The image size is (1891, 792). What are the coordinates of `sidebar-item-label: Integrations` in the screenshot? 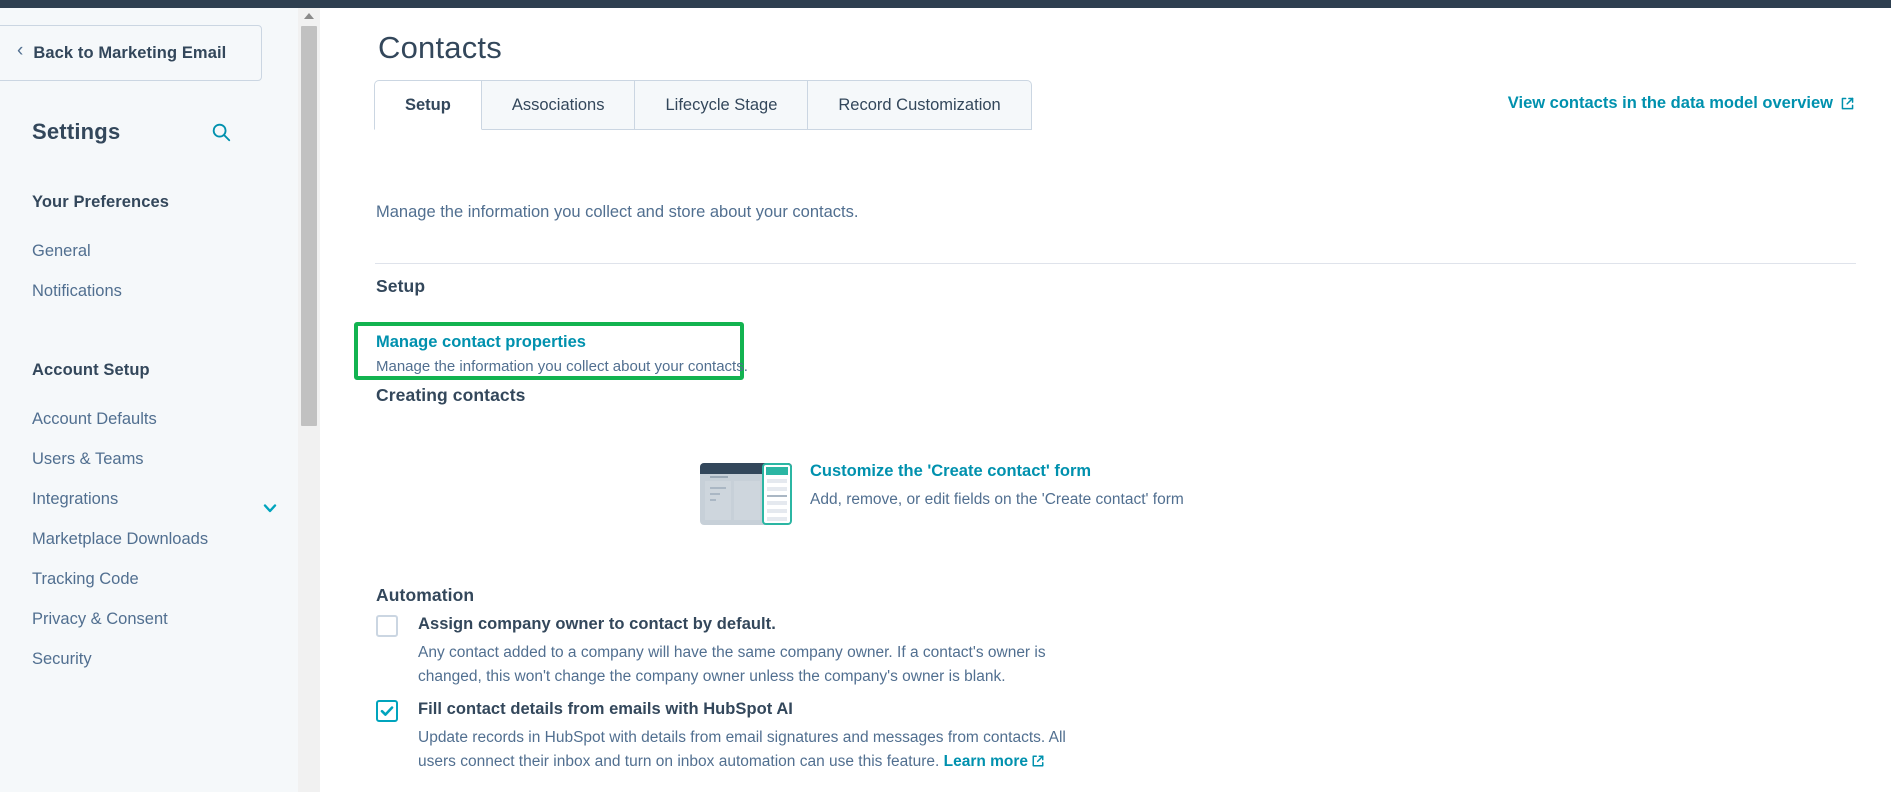 It's located at (75, 499).